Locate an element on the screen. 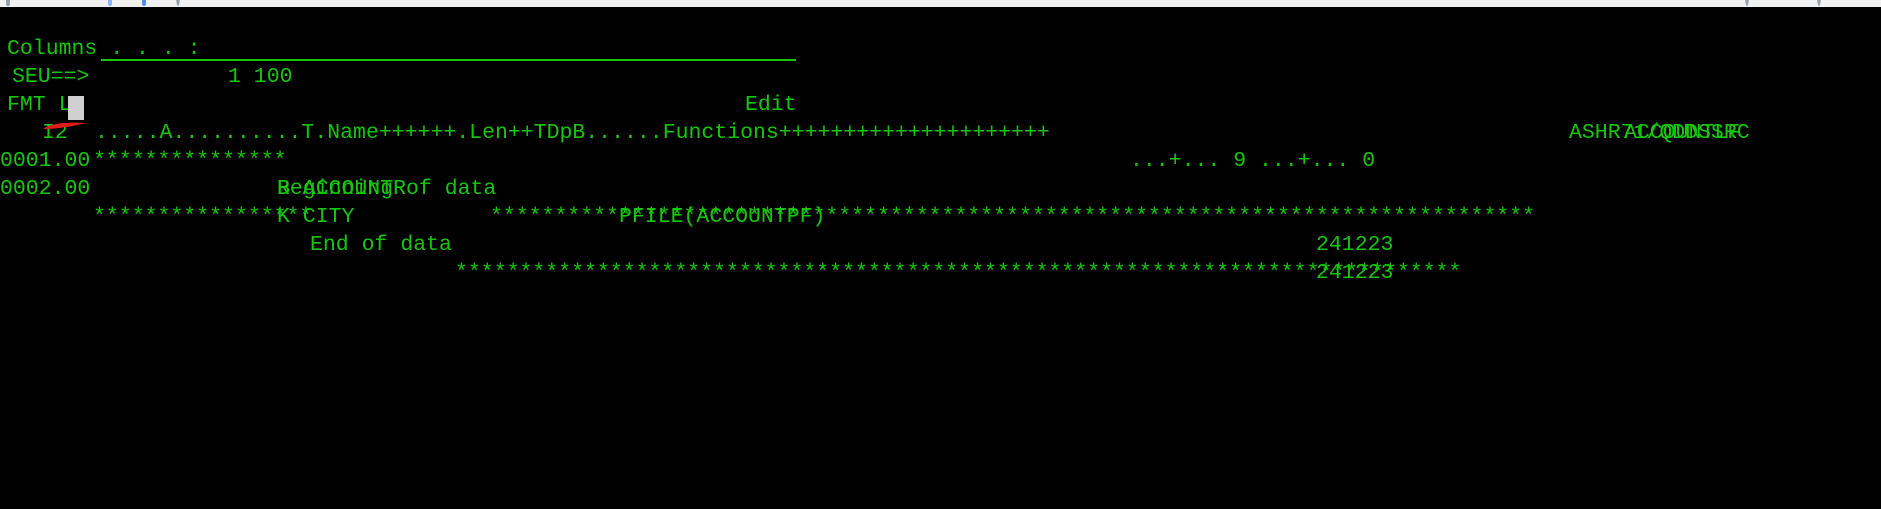 The height and width of the screenshot is (509, 1881). circle-icon is located at coordinates (186, 3).